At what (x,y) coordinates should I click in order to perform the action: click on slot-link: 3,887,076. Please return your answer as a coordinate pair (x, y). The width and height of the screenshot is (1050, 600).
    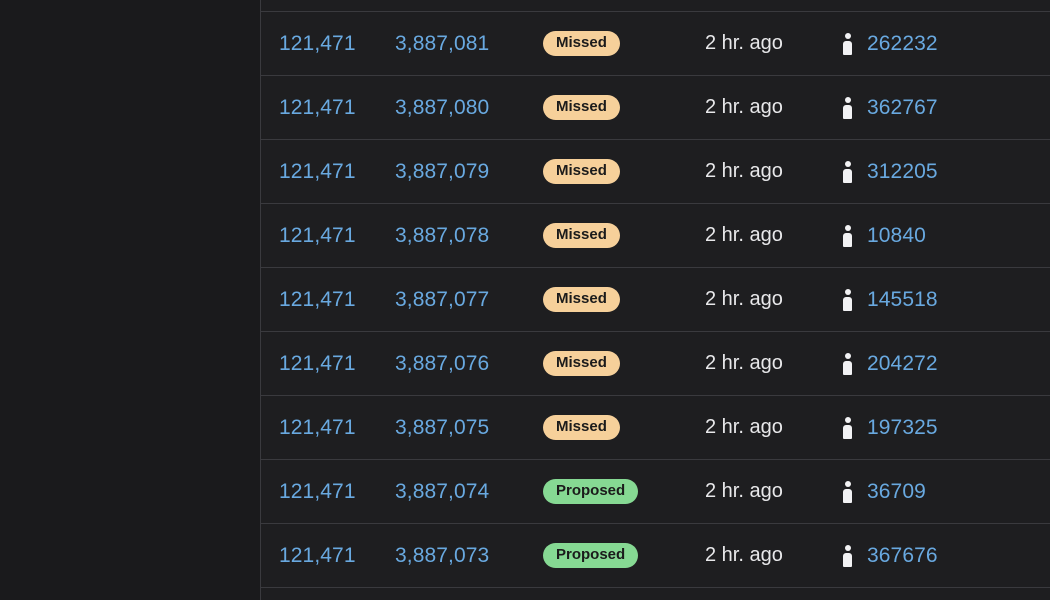
    Looking at the image, I should click on (442, 364).